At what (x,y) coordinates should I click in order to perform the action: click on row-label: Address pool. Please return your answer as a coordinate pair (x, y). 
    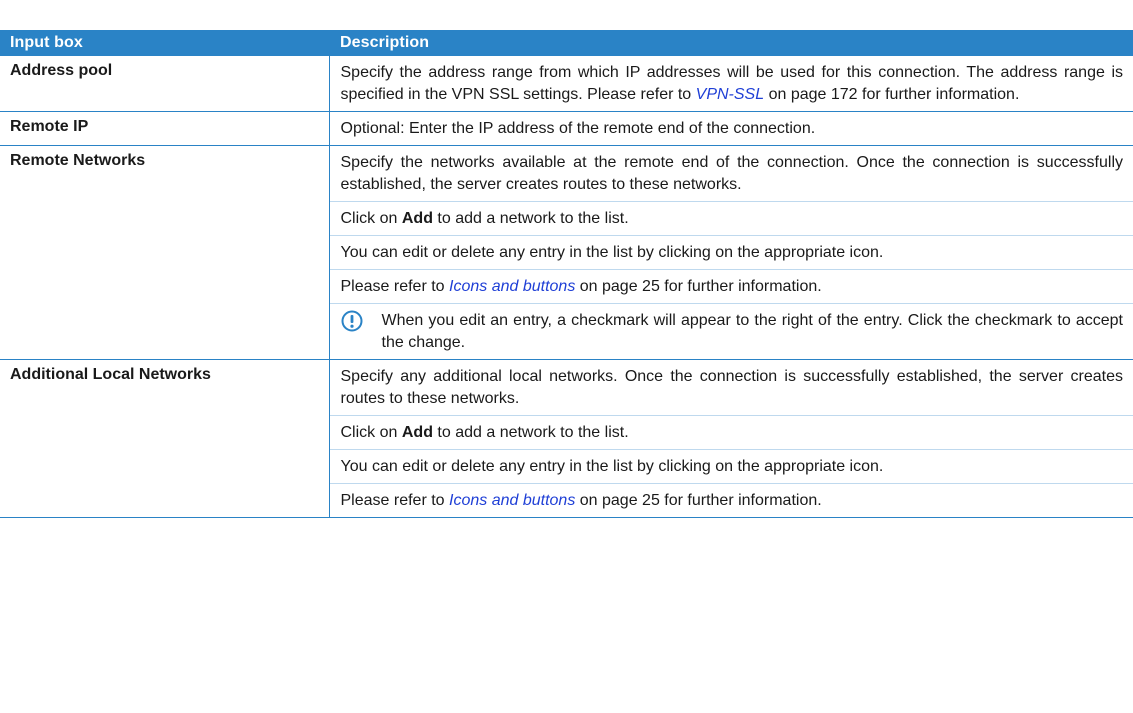
    Looking at the image, I should click on (61, 70).